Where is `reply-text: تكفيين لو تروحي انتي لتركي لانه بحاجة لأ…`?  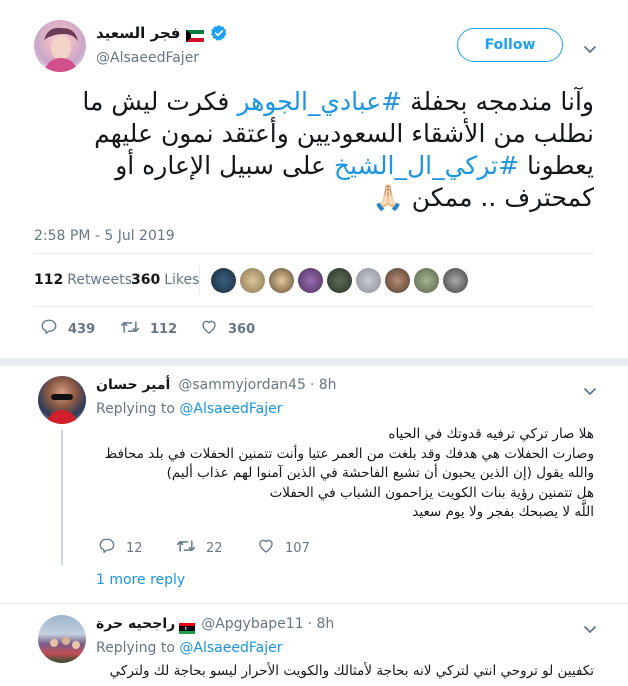
reply-text: تكفيين لو تروحي انتي لتركي لانه بحاجة لأ… is located at coordinates (345, 672).